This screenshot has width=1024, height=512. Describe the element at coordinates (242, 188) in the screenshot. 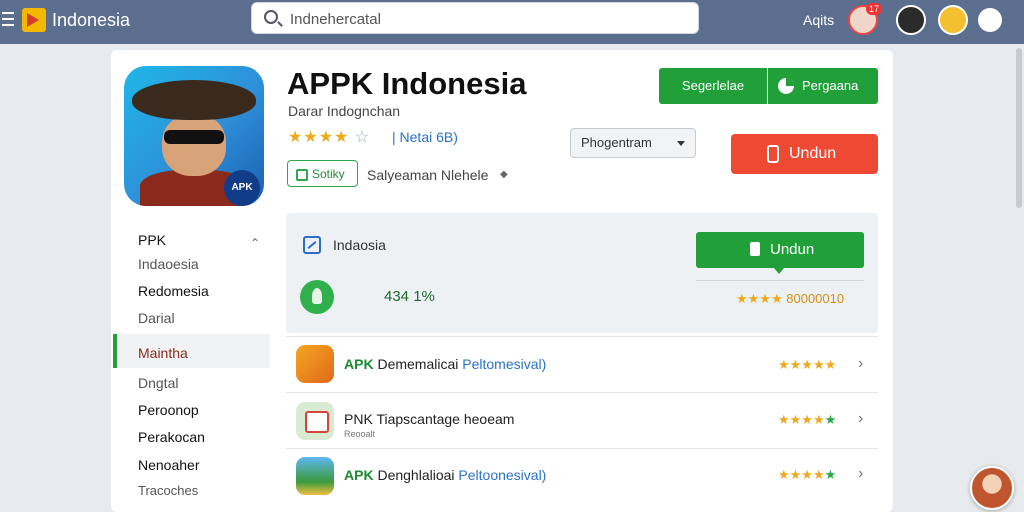

I see `apk-badge: APK` at that location.